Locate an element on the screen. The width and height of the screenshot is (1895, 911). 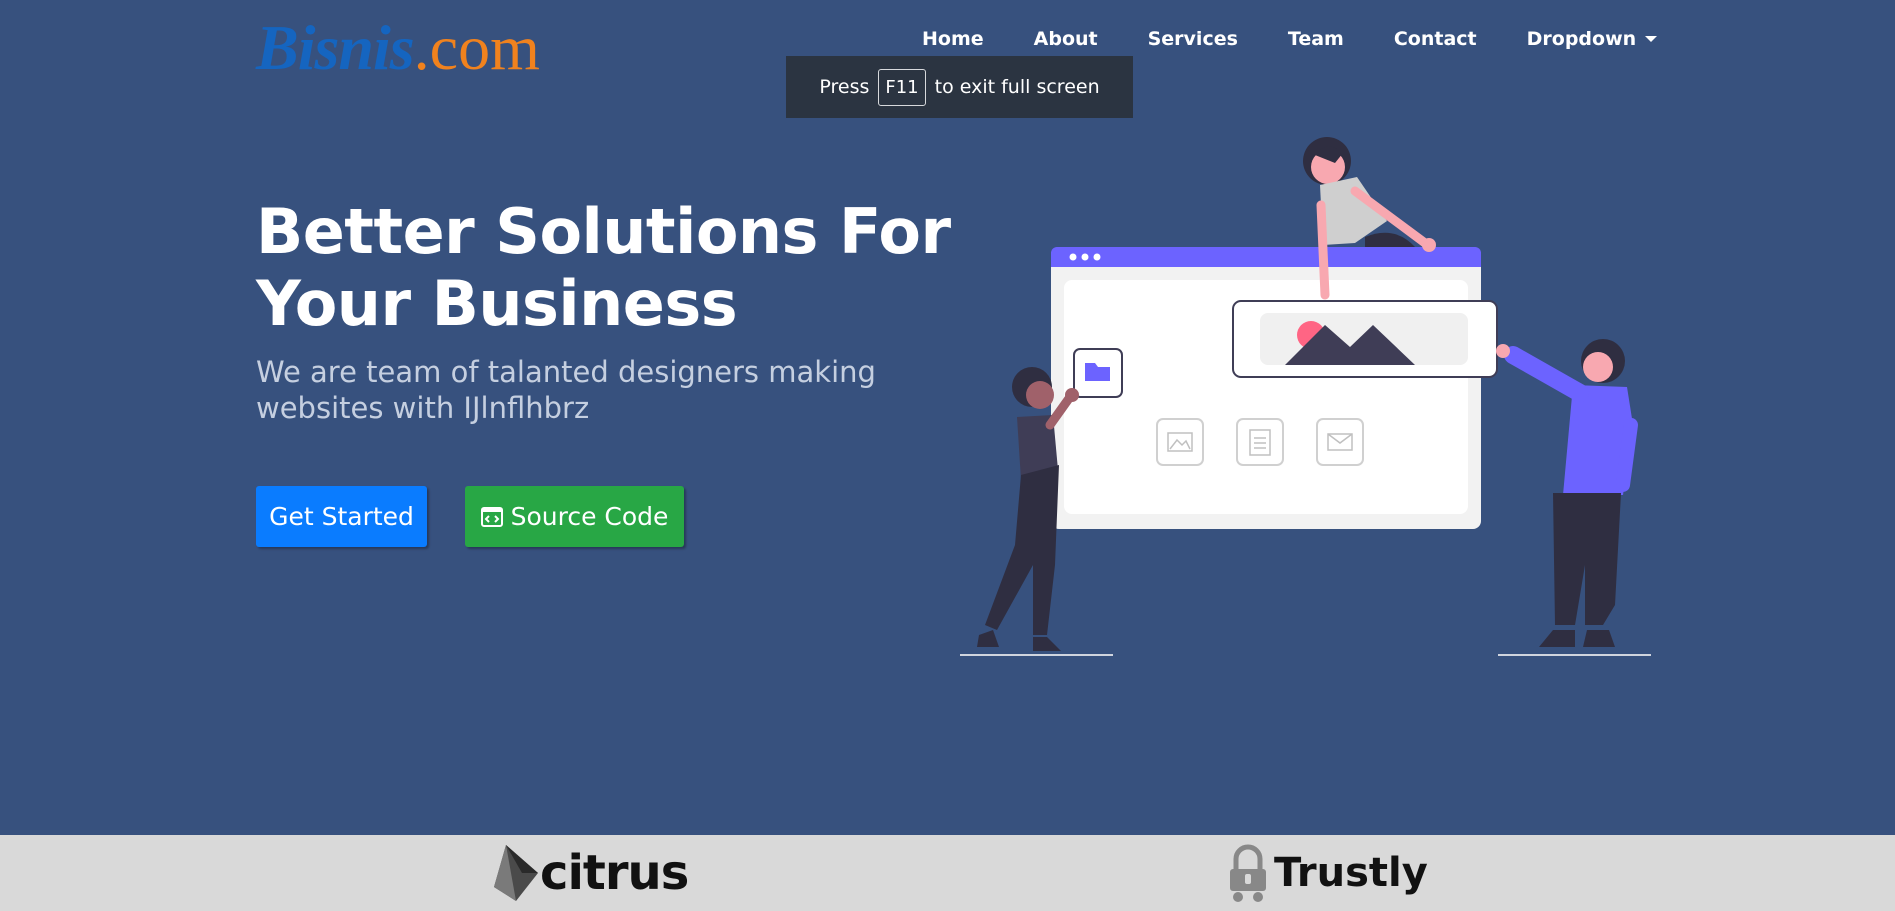
nav-home: Home is located at coordinates (953, 39).